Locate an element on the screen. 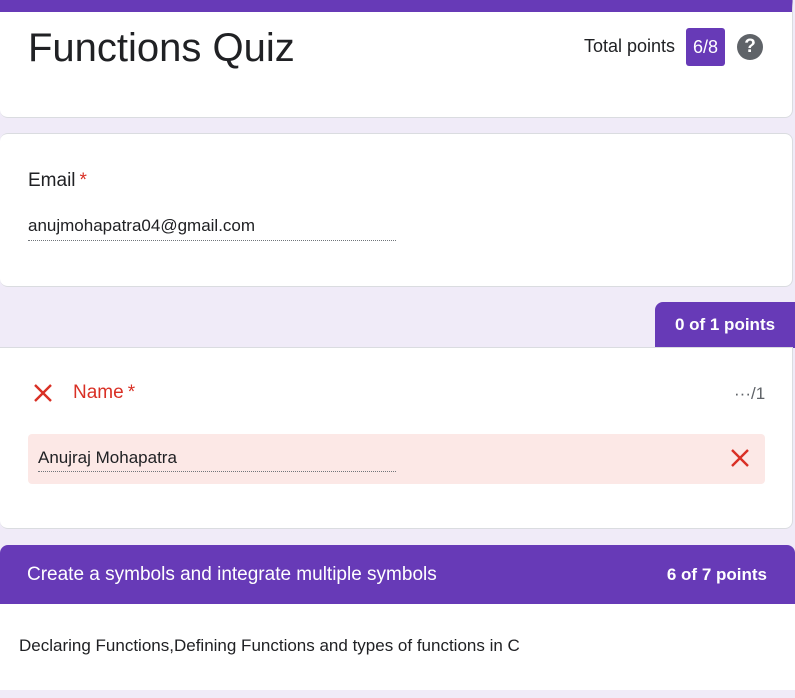 Image resolution: width=795 pixels, height=698 pixels. page-title: Functions Quiz is located at coordinates (161, 48).